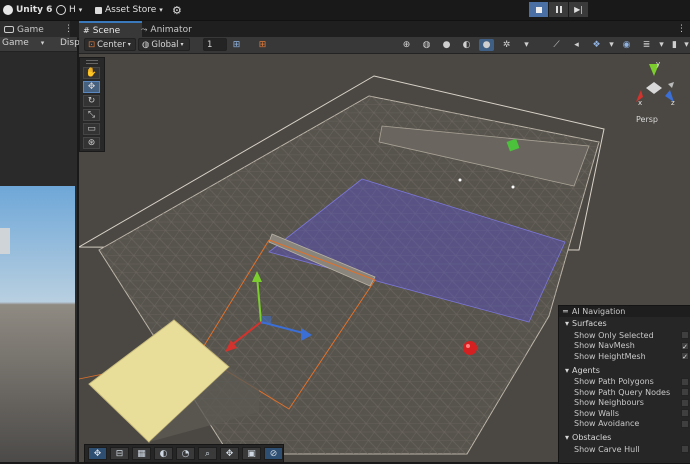  What do you see at coordinates (110, 44) in the screenshot?
I see `pivot-mode-dropdown: ⊡ Center ▾` at bounding box center [110, 44].